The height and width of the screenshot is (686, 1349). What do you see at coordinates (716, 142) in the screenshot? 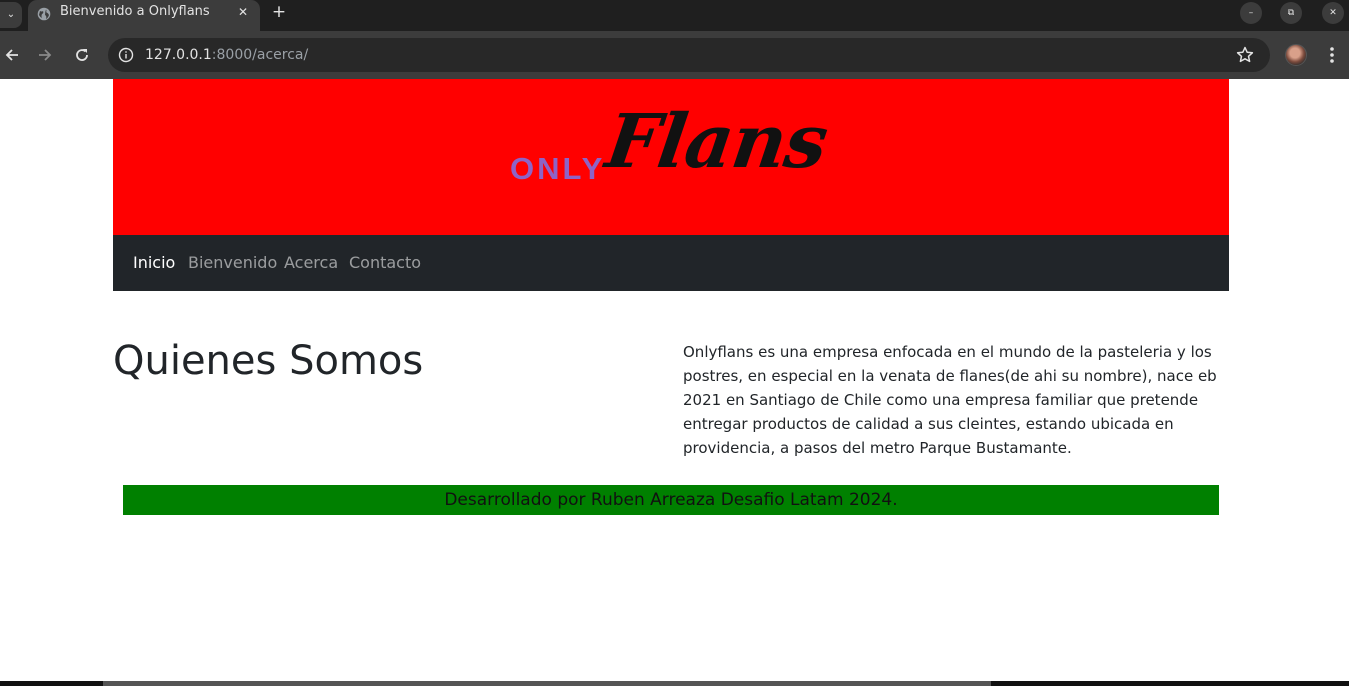
I see `logo-flans-text: Flans` at bounding box center [716, 142].